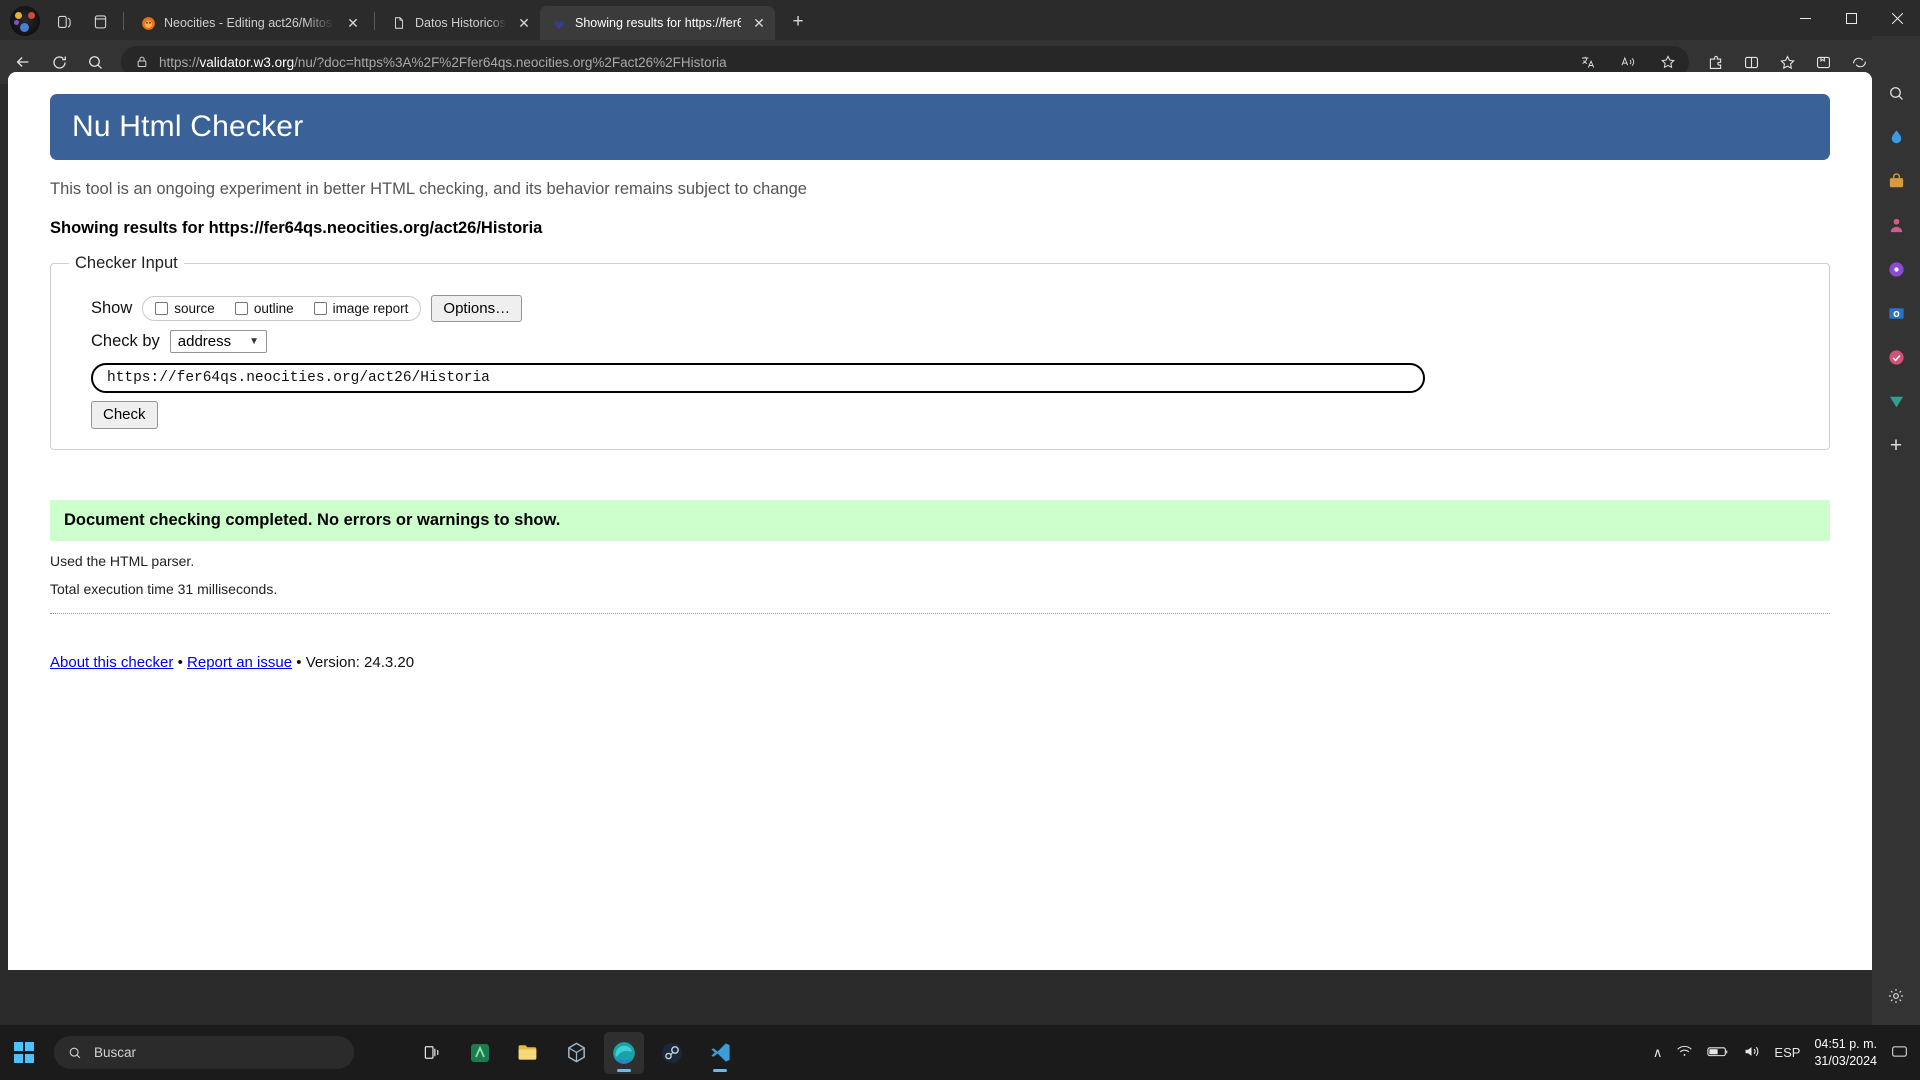 Image resolution: width=1920 pixels, height=1080 pixels. Describe the element at coordinates (1896, 401) in the screenshot. I see `vpn-icon` at that location.